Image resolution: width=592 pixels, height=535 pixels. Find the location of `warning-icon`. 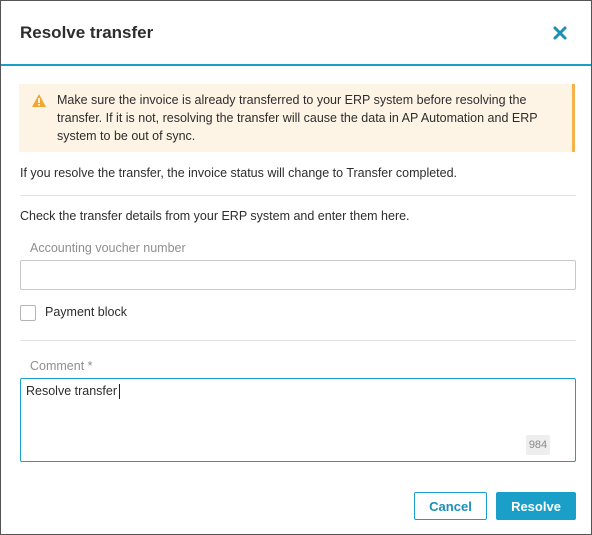

warning-icon is located at coordinates (39, 100).